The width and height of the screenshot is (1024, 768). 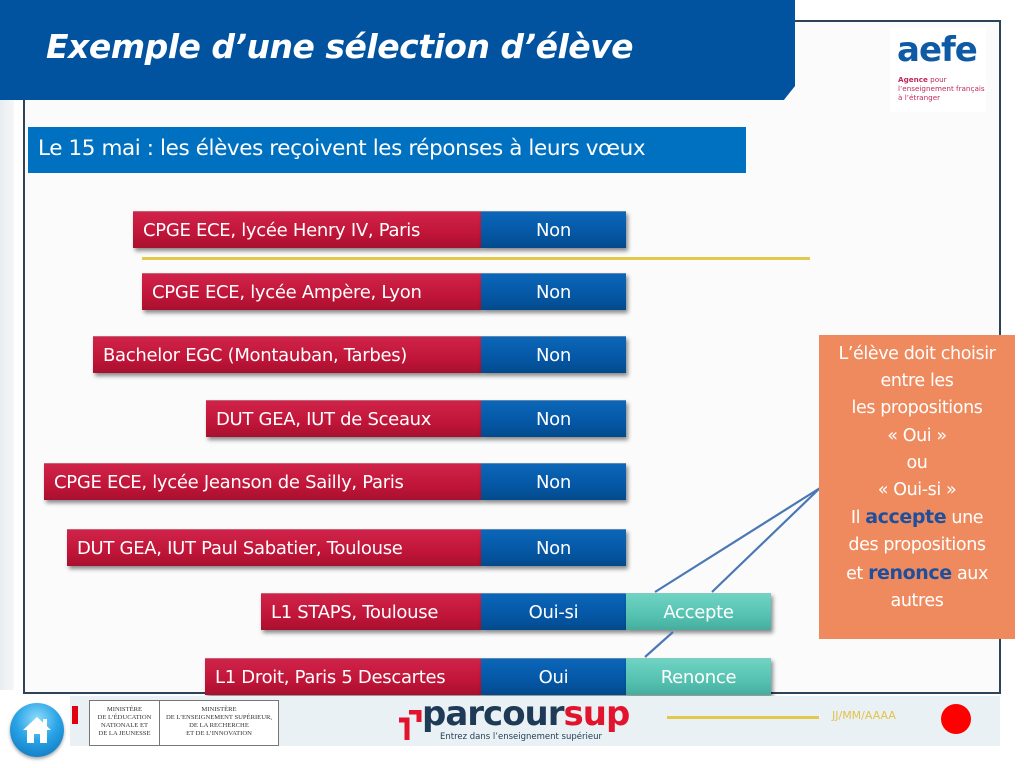 What do you see at coordinates (371, 611) in the screenshot?
I see `formation-label: L1 STAPS, Toulouse` at bounding box center [371, 611].